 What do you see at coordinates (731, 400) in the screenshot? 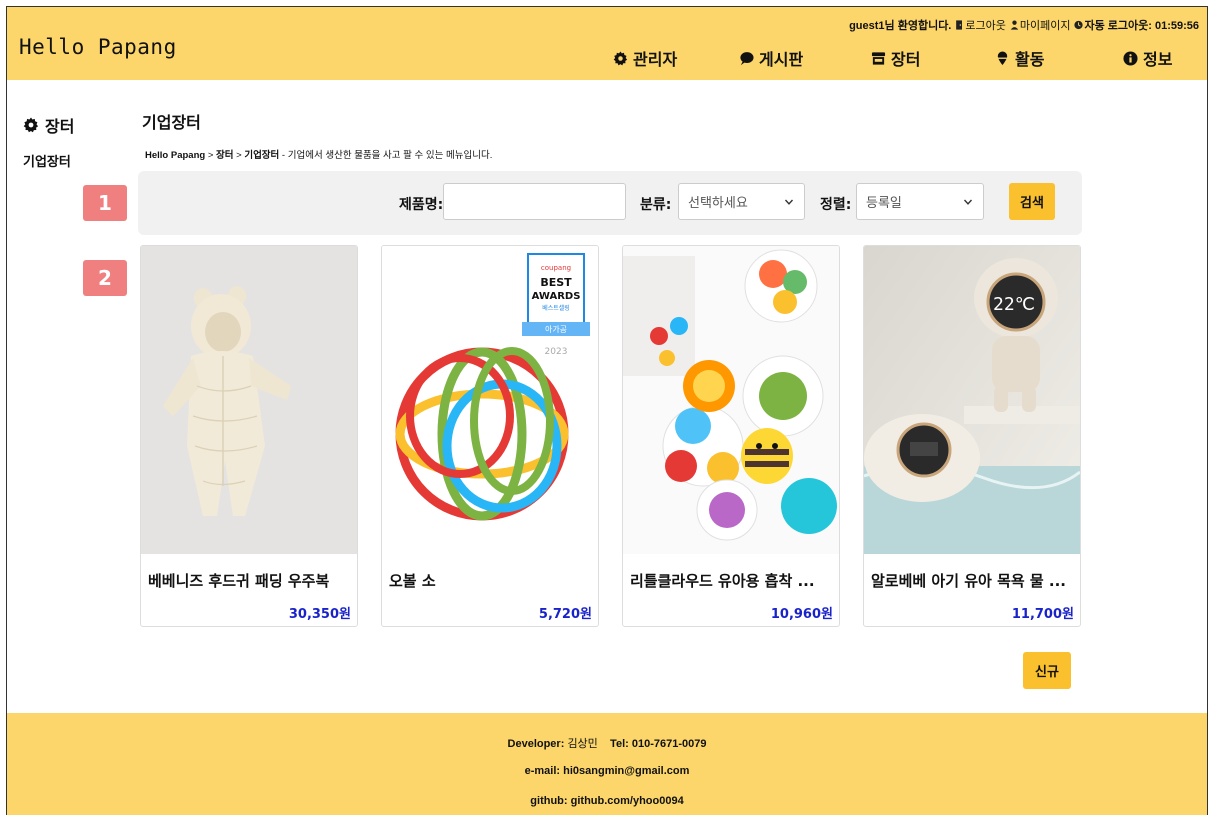
I see `product-image-suction-spinner` at bounding box center [731, 400].